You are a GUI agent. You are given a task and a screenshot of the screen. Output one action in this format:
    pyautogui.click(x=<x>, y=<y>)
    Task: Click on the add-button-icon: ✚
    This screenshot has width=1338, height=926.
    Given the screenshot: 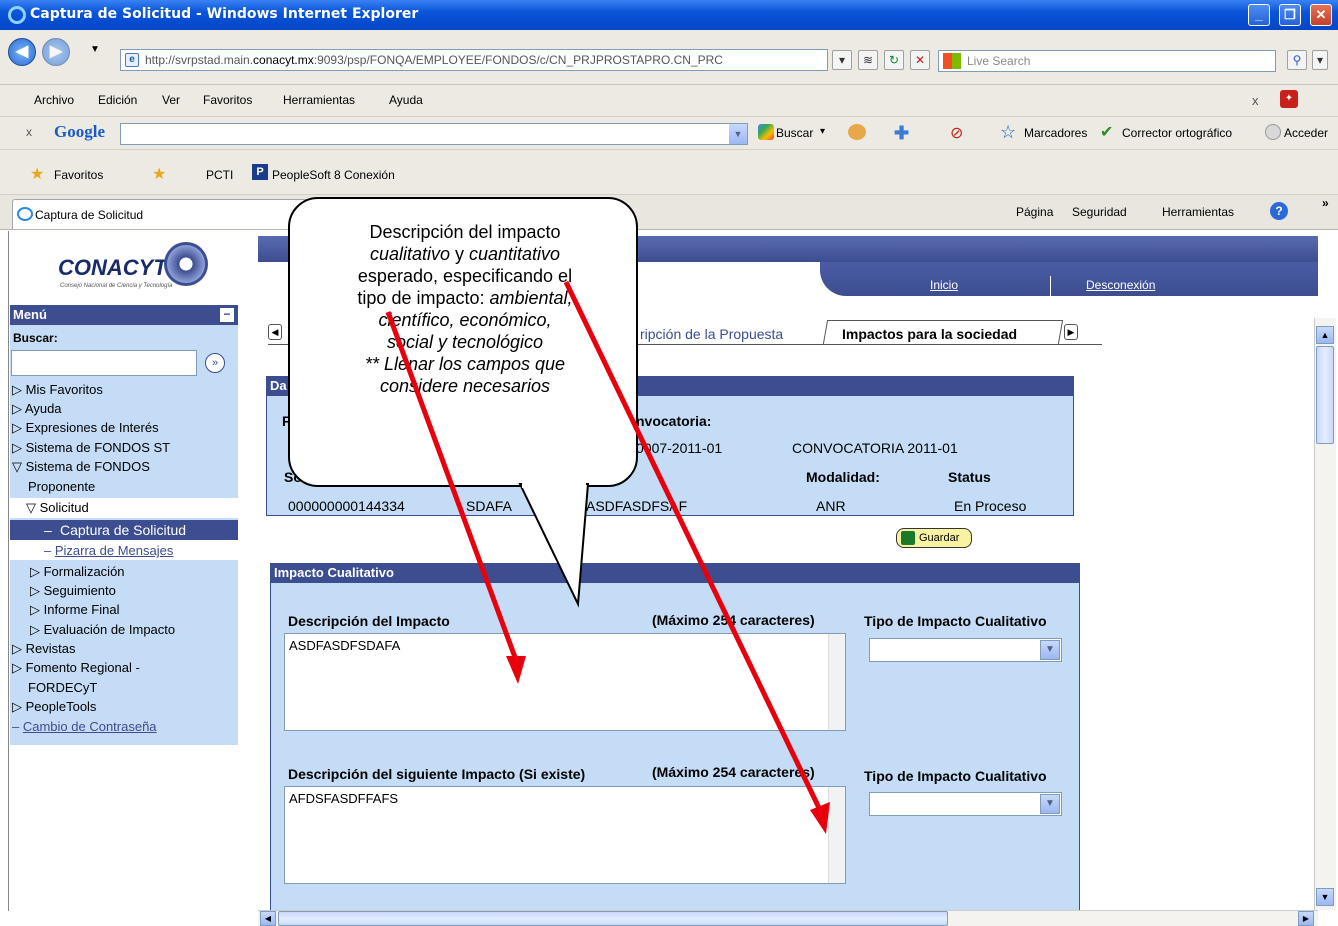 What is the action you would take?
    pyautogui.click(x=901, y=133)
    